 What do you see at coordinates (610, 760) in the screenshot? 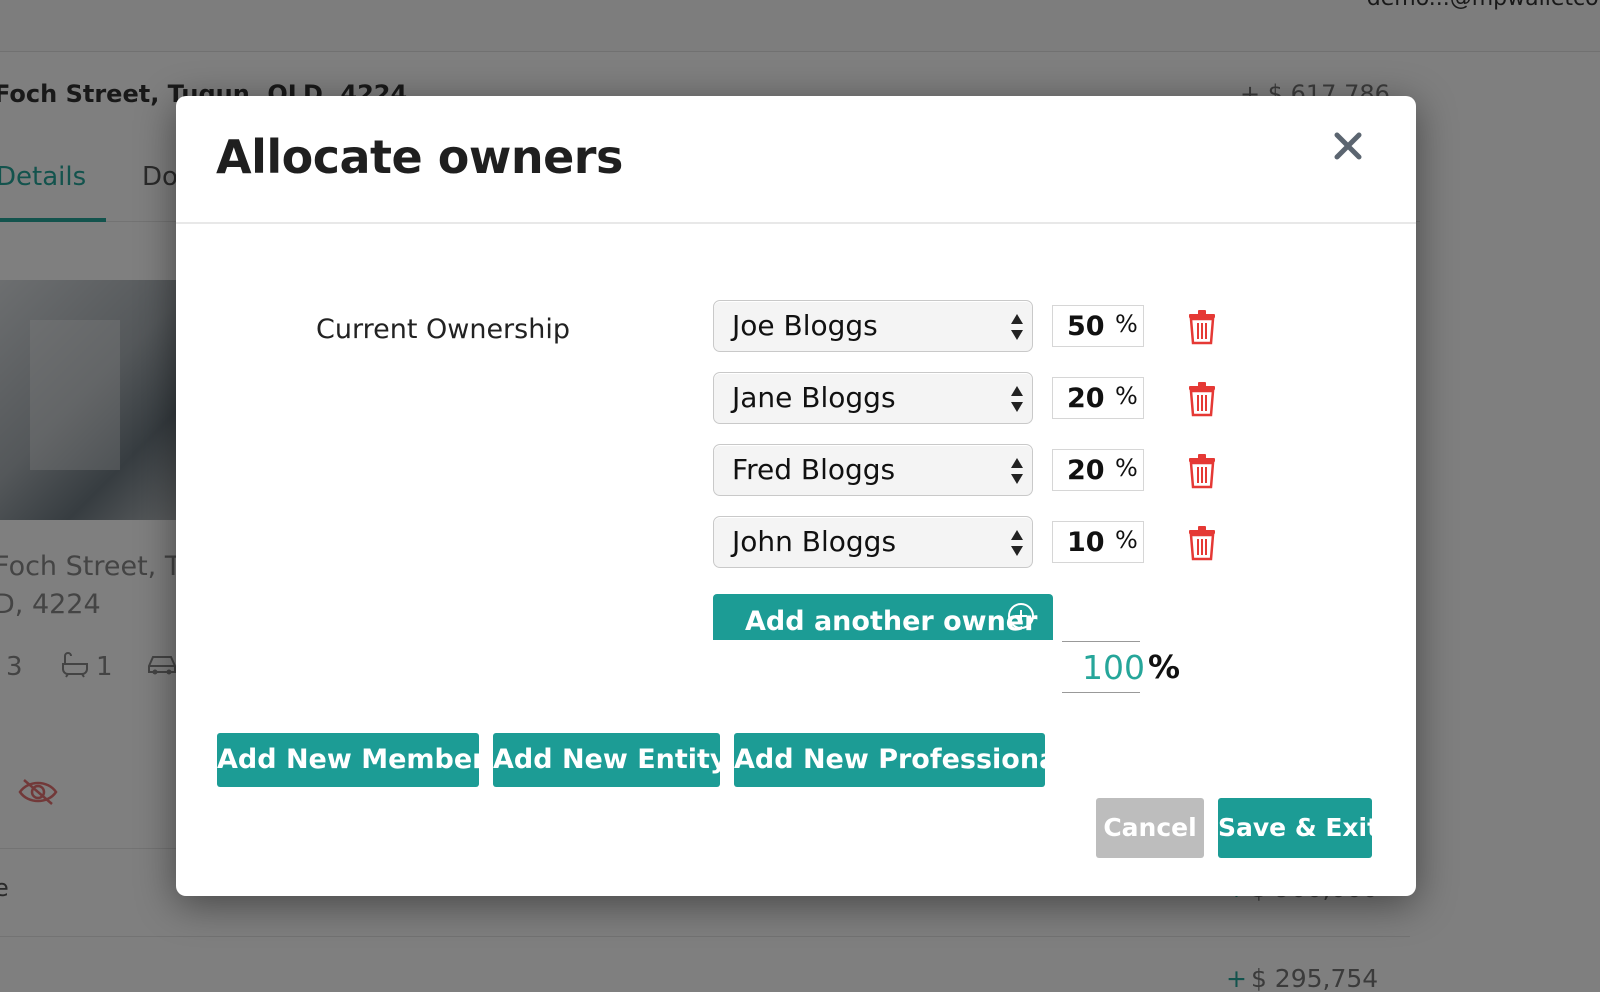
I see `add-new-entity-button: Add New Entity` at bounding box center [610, 760].